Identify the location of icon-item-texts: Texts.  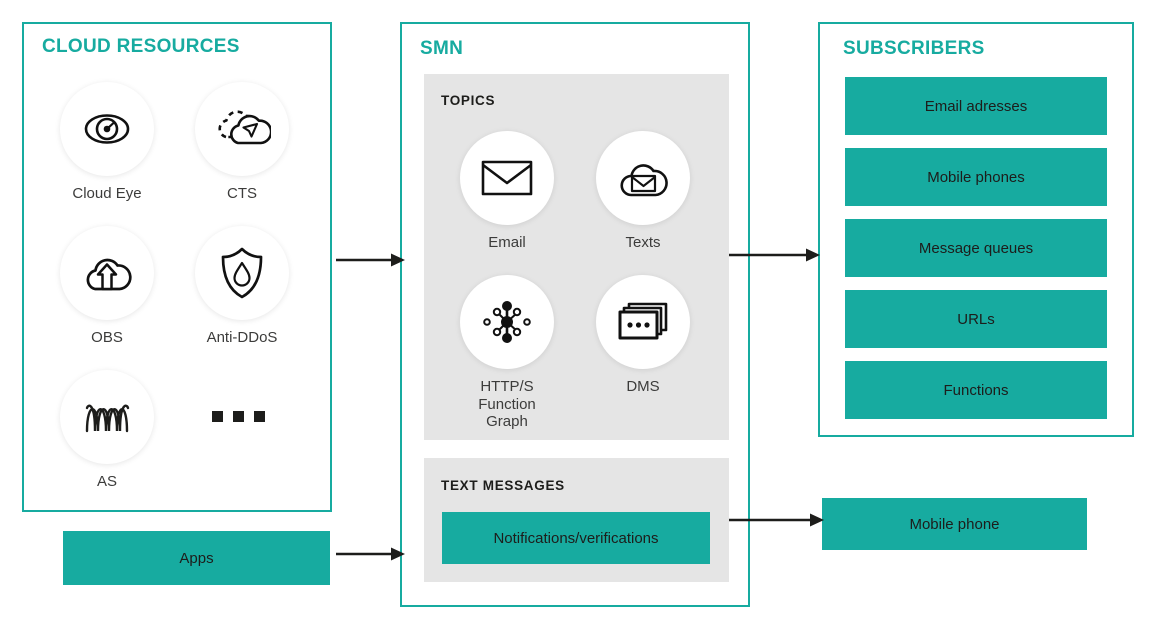
(643, 191).